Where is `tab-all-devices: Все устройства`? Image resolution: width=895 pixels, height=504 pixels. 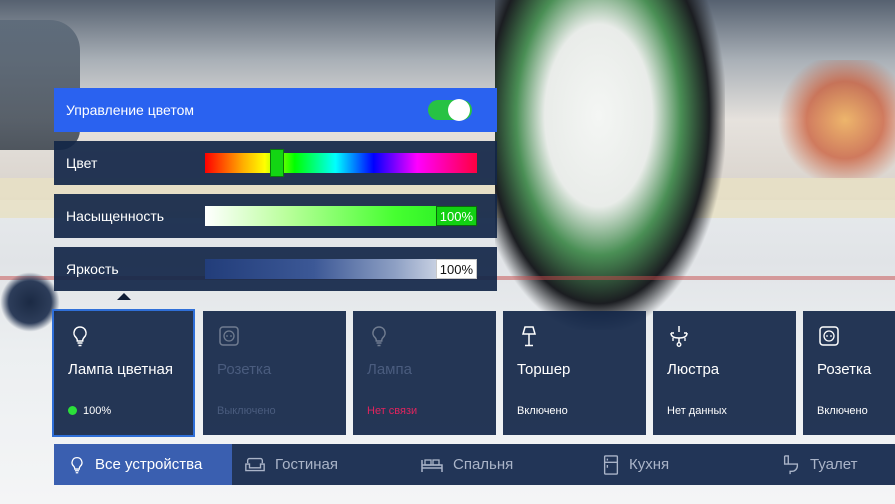
tab-all-devices: Все устройства is located at coordinates (143, 464).